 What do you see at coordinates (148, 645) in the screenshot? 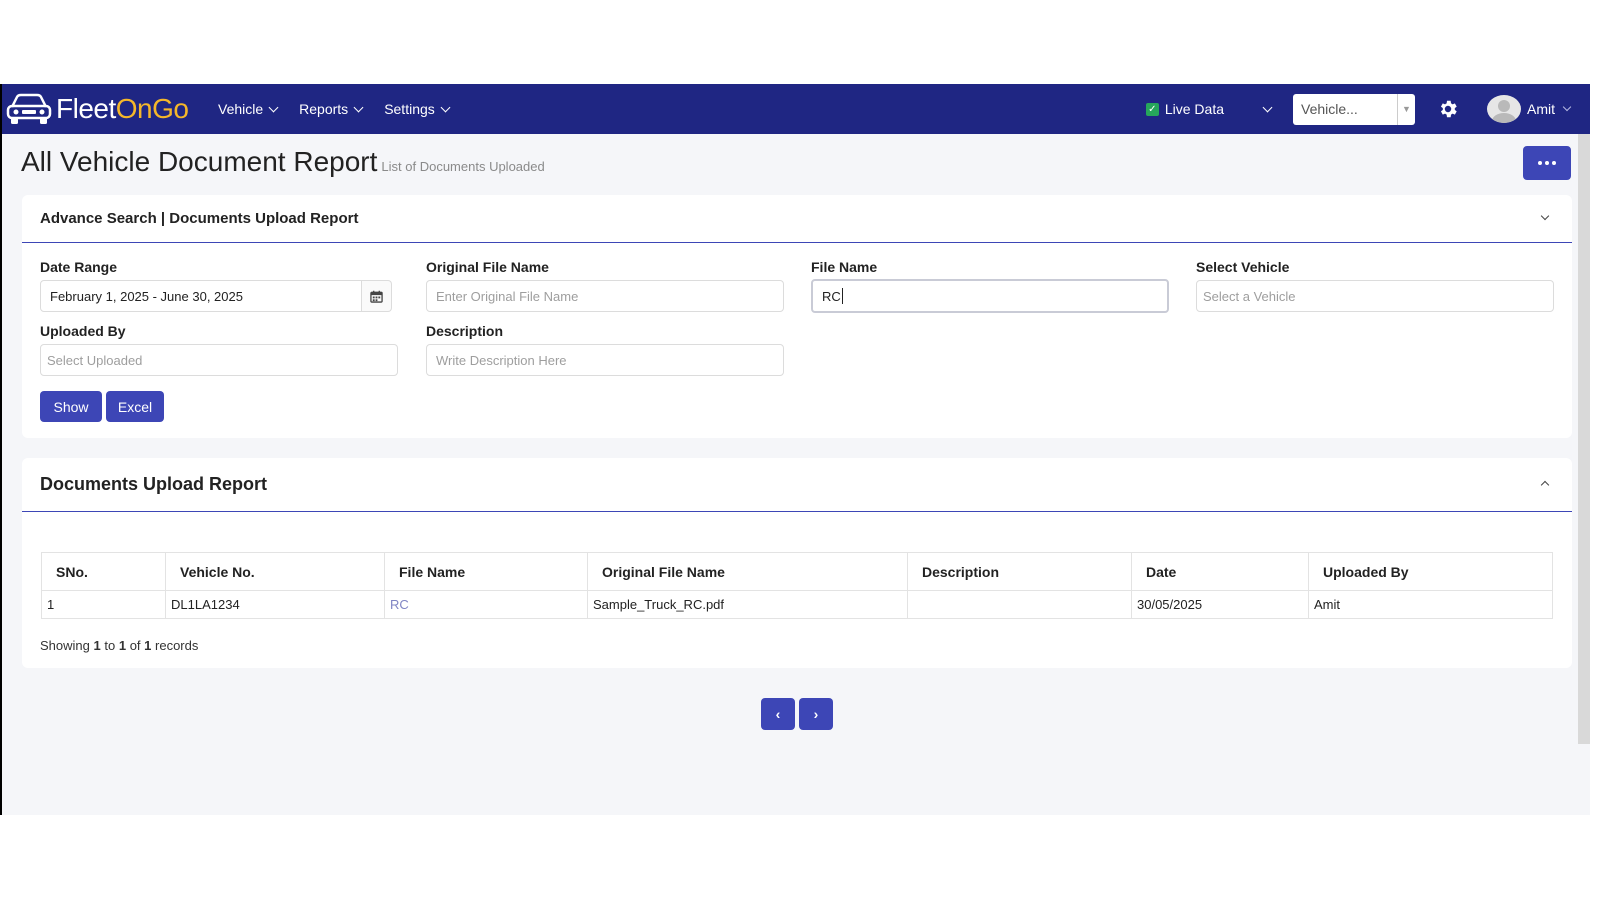
I see `showing-total: 1` at bounding box center [148, 645].